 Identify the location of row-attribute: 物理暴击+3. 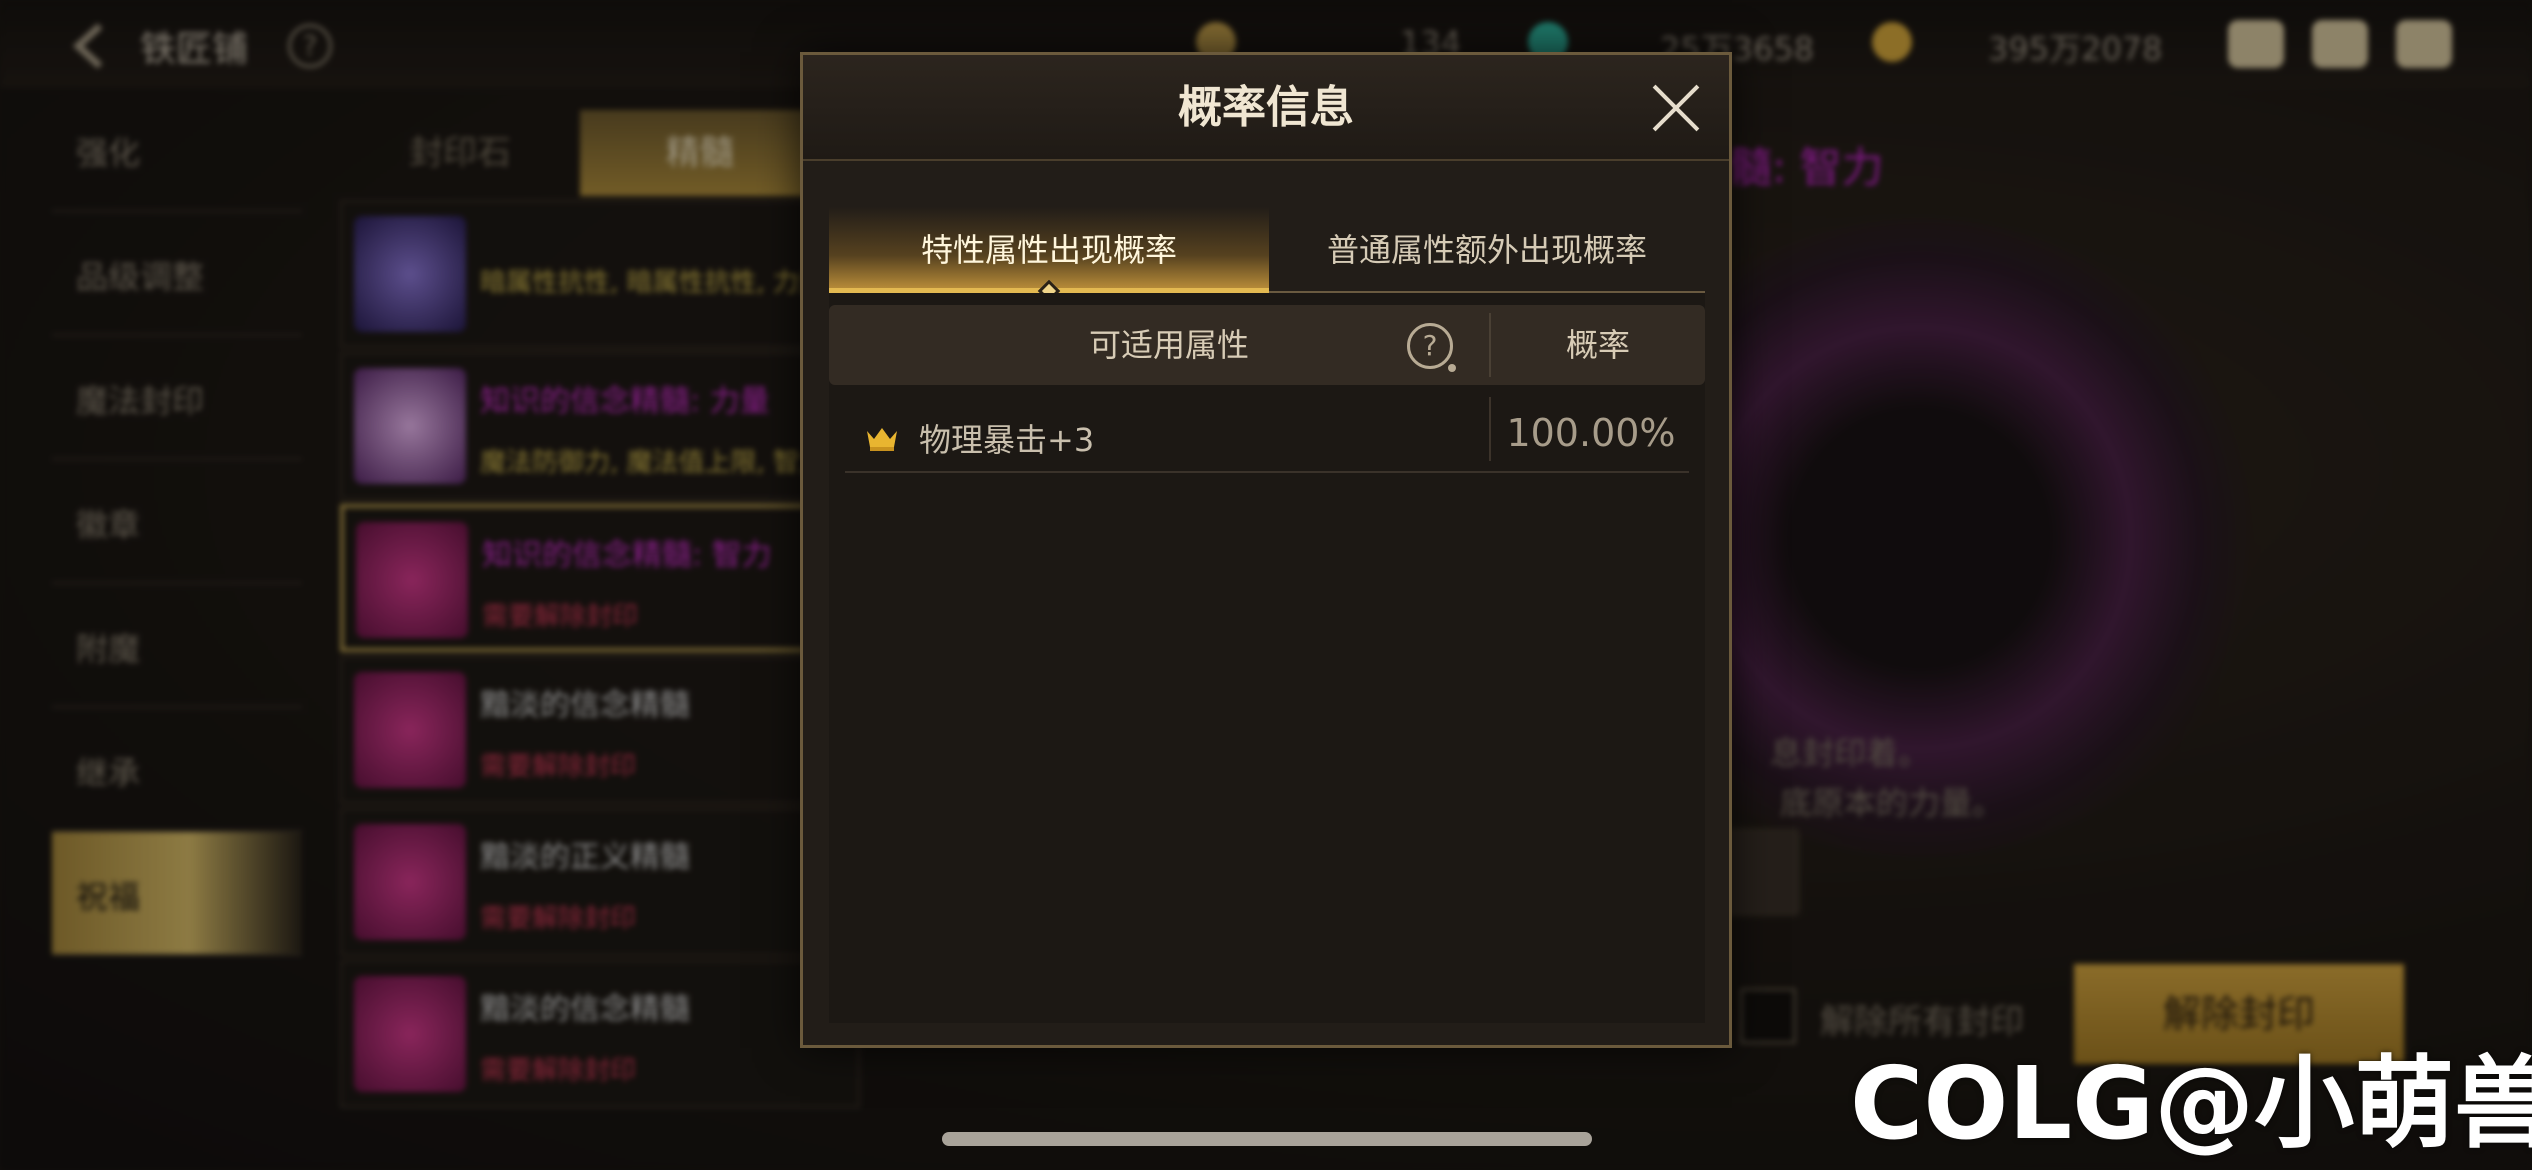
(1007, 440).